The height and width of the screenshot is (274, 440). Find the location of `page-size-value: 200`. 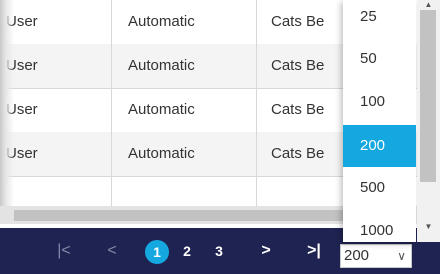

page-size-value: 200 is located at coordinates (357, 255).